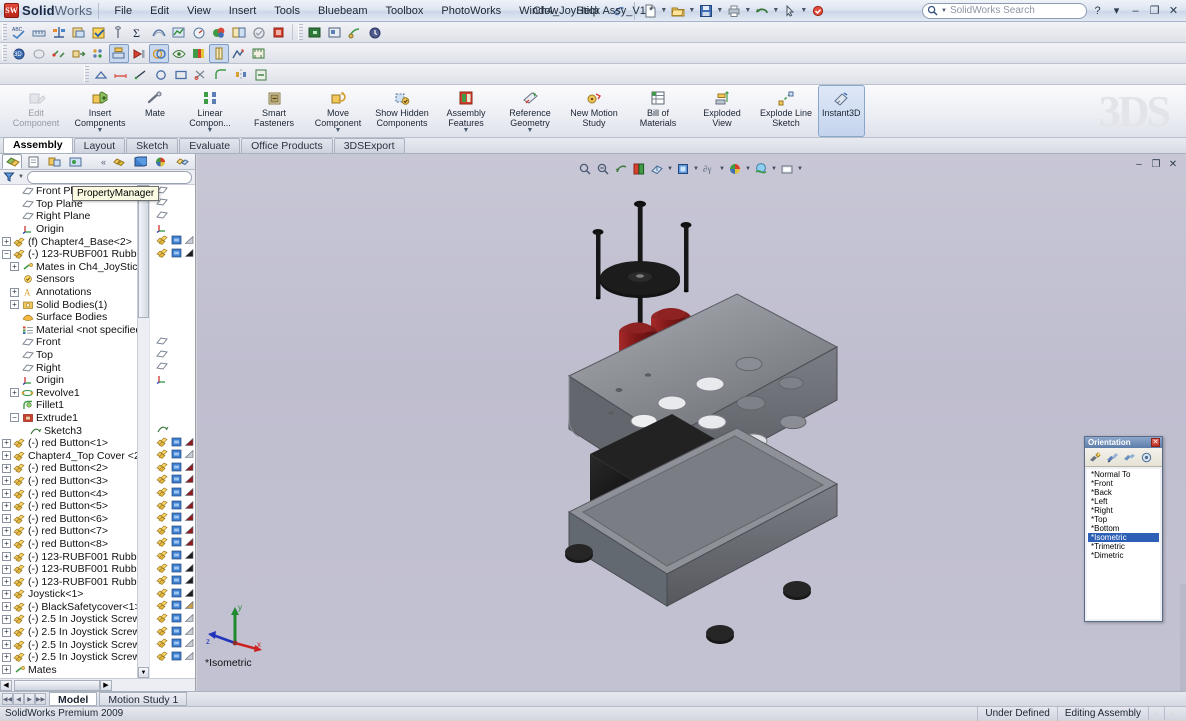 The height and width of the screenshot is (721, 1186). What do you see at coordinates (36, 111) in the screenshot?
I see `command-edit-component: Edit Component` at bounding box center [36, 111].